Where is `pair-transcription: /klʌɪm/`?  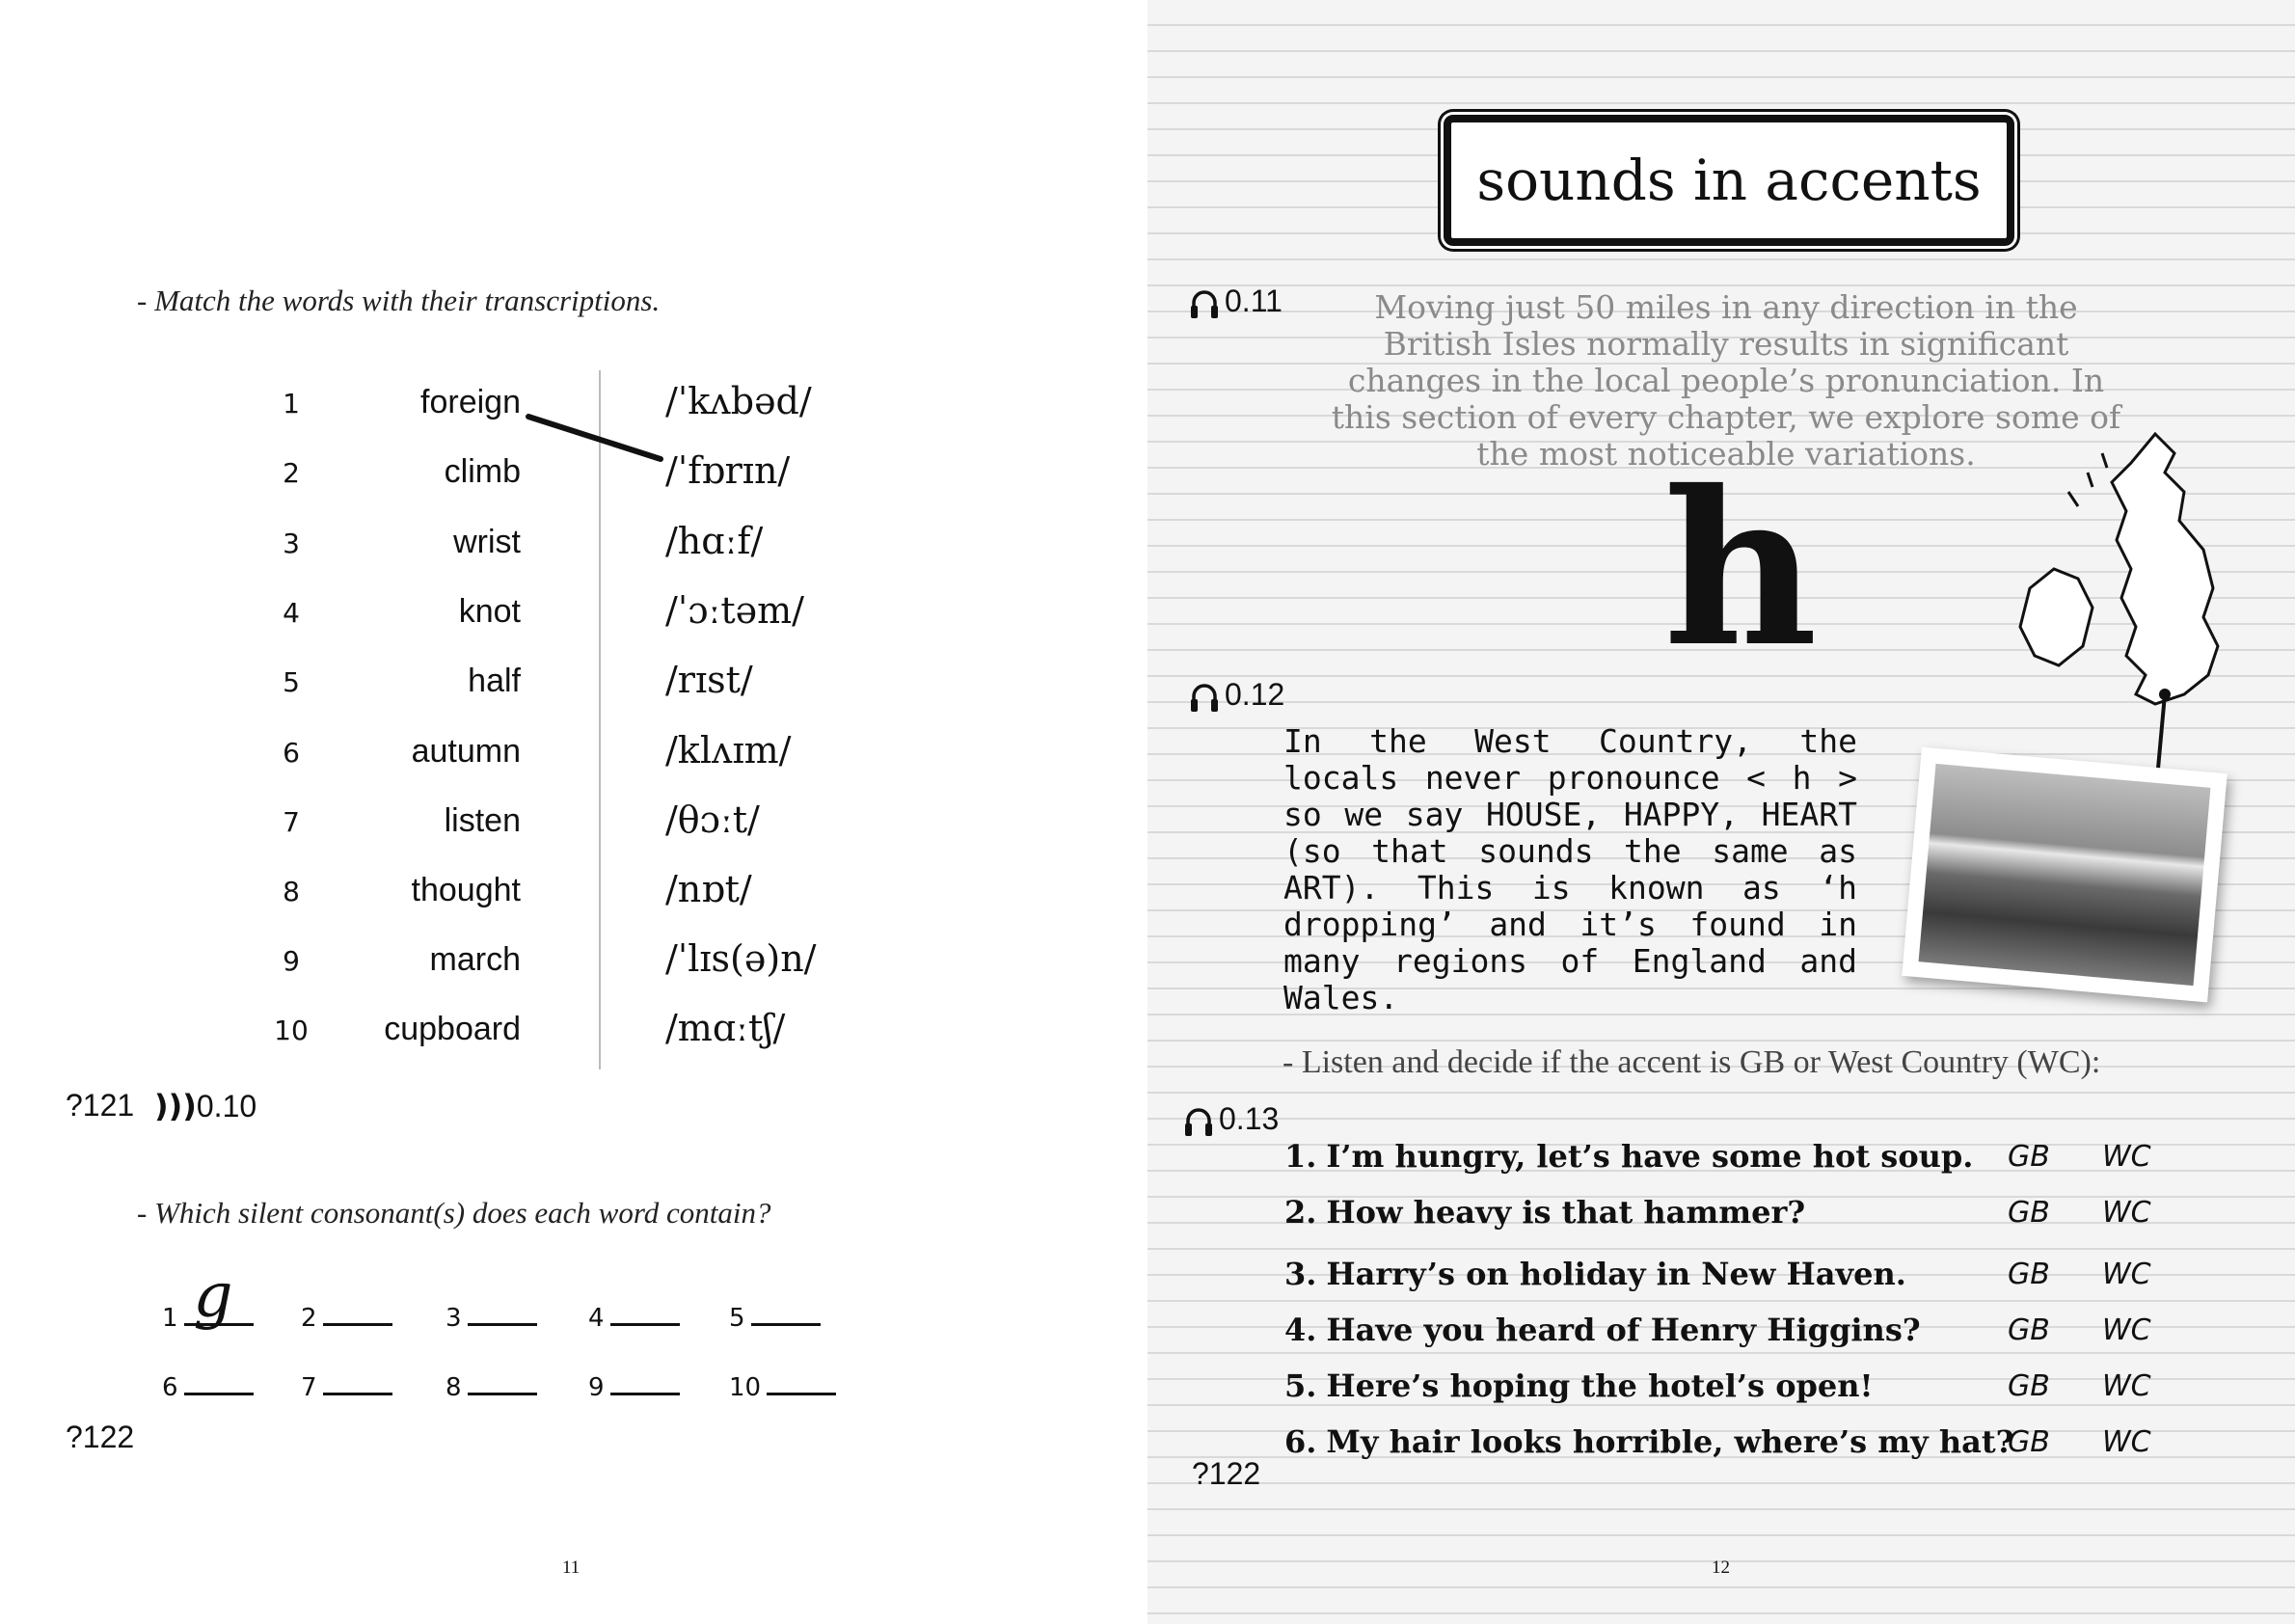 pair-transcription: /klʌɪm/ is located at coordinates (728, 750).